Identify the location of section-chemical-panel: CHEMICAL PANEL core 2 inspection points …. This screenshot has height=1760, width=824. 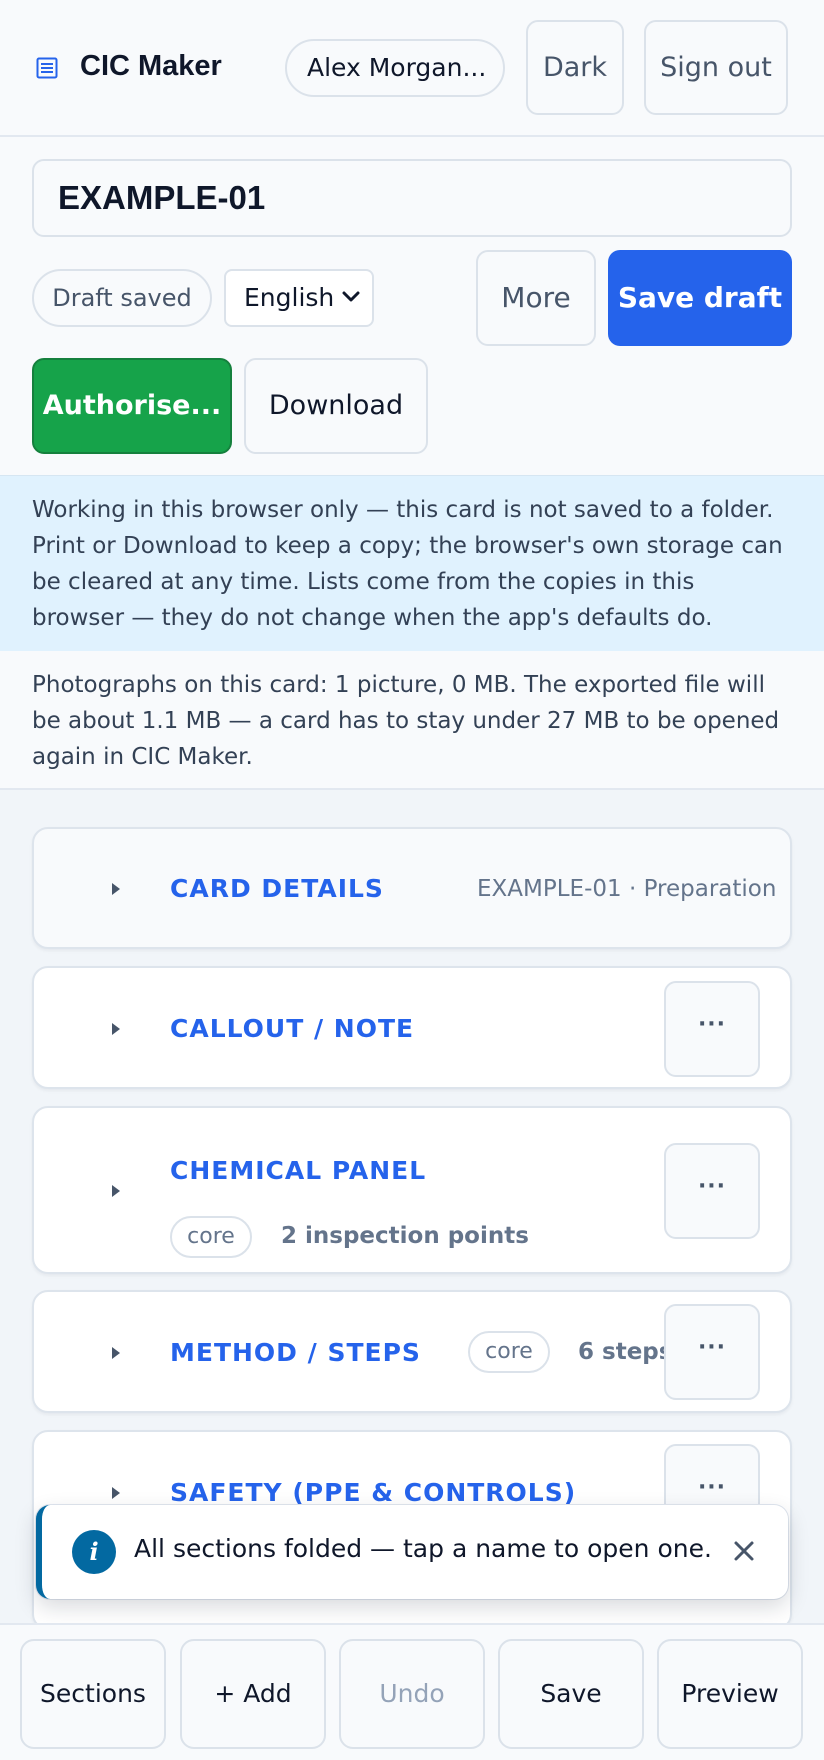
(412, 1190).